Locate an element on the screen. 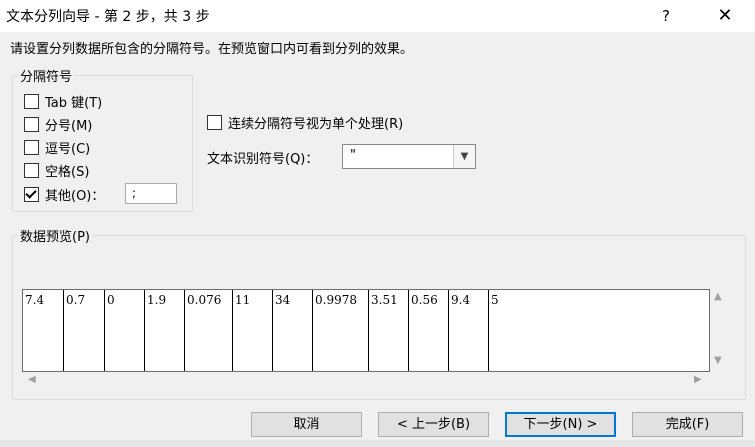 This screenshot has width=755, height=447. preview-cell: 1.9 is located at coordinates (165, 330).